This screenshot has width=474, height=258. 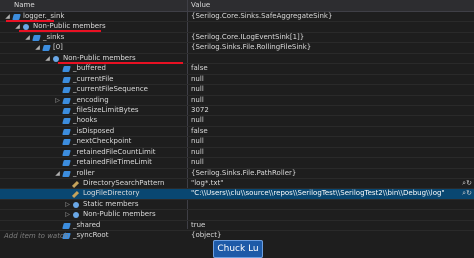 I want to click on watch-row: _buffered false, so click(x=237, y=69).